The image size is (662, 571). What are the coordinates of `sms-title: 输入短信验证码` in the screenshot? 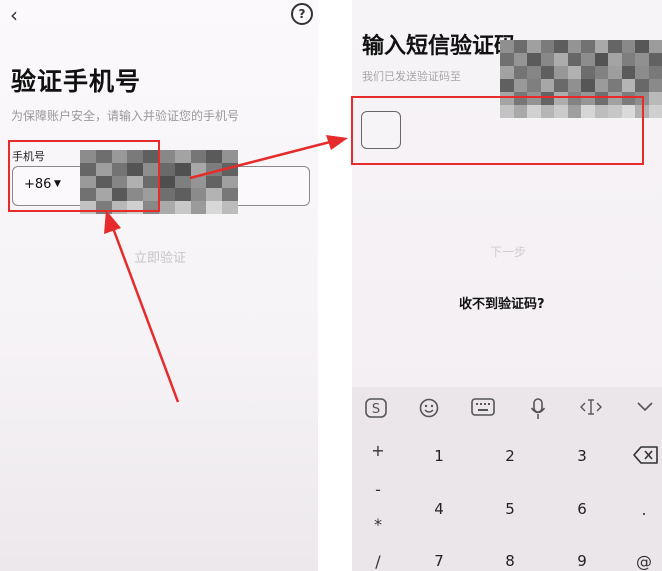 It's located at (439, 46).